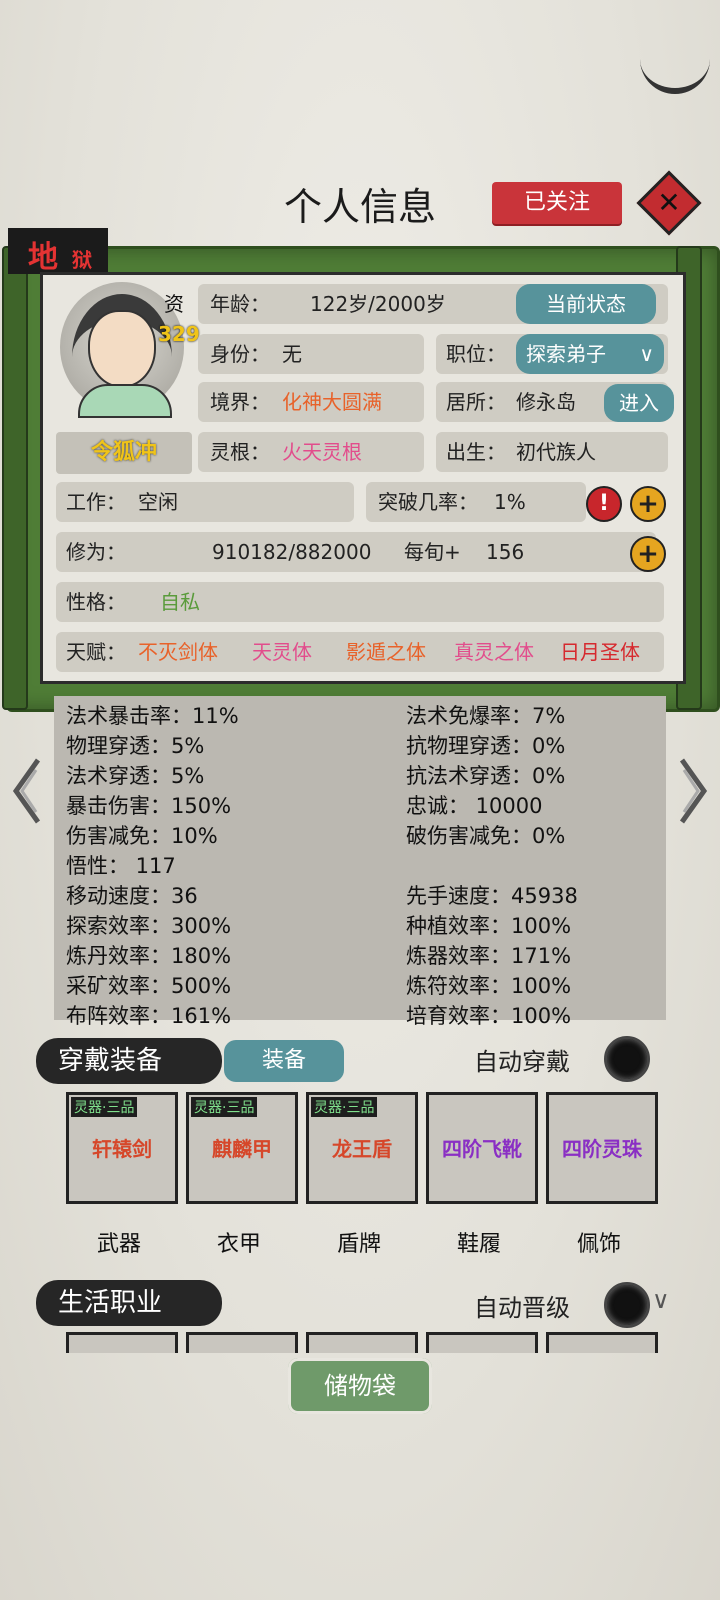 Image resolution: width=720 pixels, height=1600 pixels. Describe the element at coordinates (142, 836) in the screenshot. I see `stat-left: 伤害减免：10%` at that location.